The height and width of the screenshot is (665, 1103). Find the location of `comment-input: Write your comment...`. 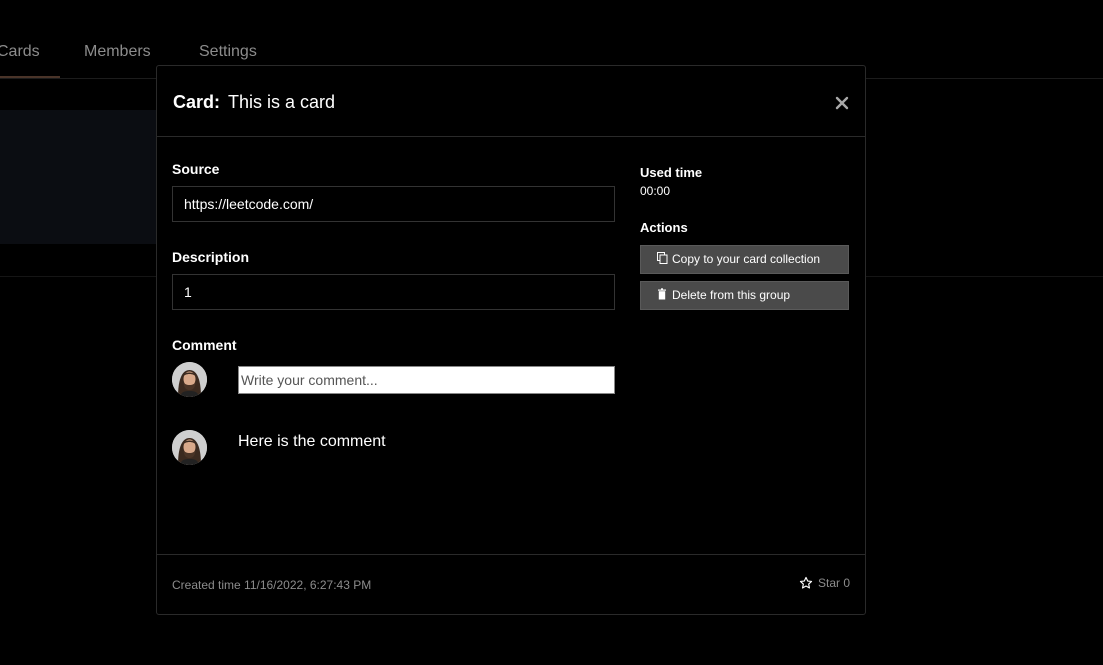

comment-input: Write your comment... is located at coordinates (426, 380).